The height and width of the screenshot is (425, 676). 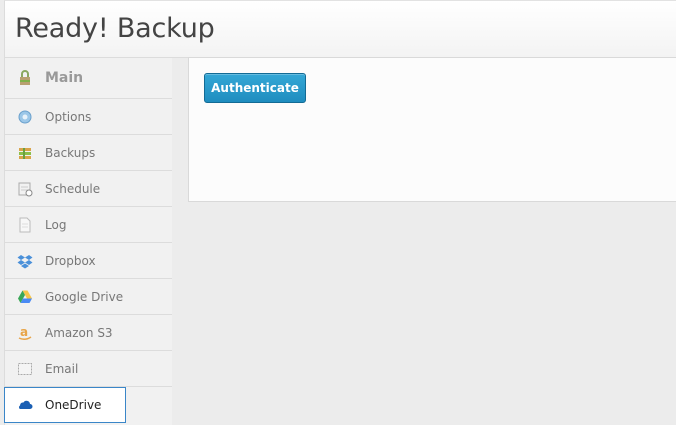 I want to click on sidebar-item-options: Options, so click(x=88, y=117).